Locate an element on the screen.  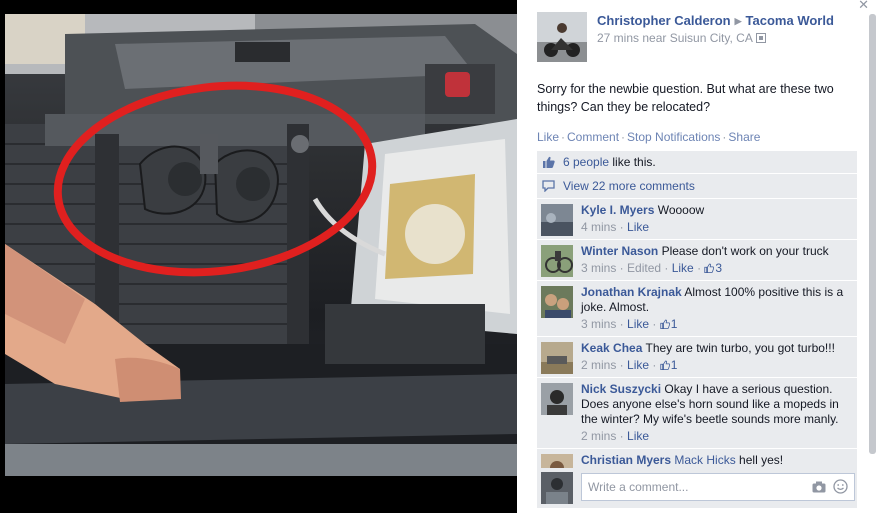
likes-summary: 6 people like this. is located at coordinates (697, 162).